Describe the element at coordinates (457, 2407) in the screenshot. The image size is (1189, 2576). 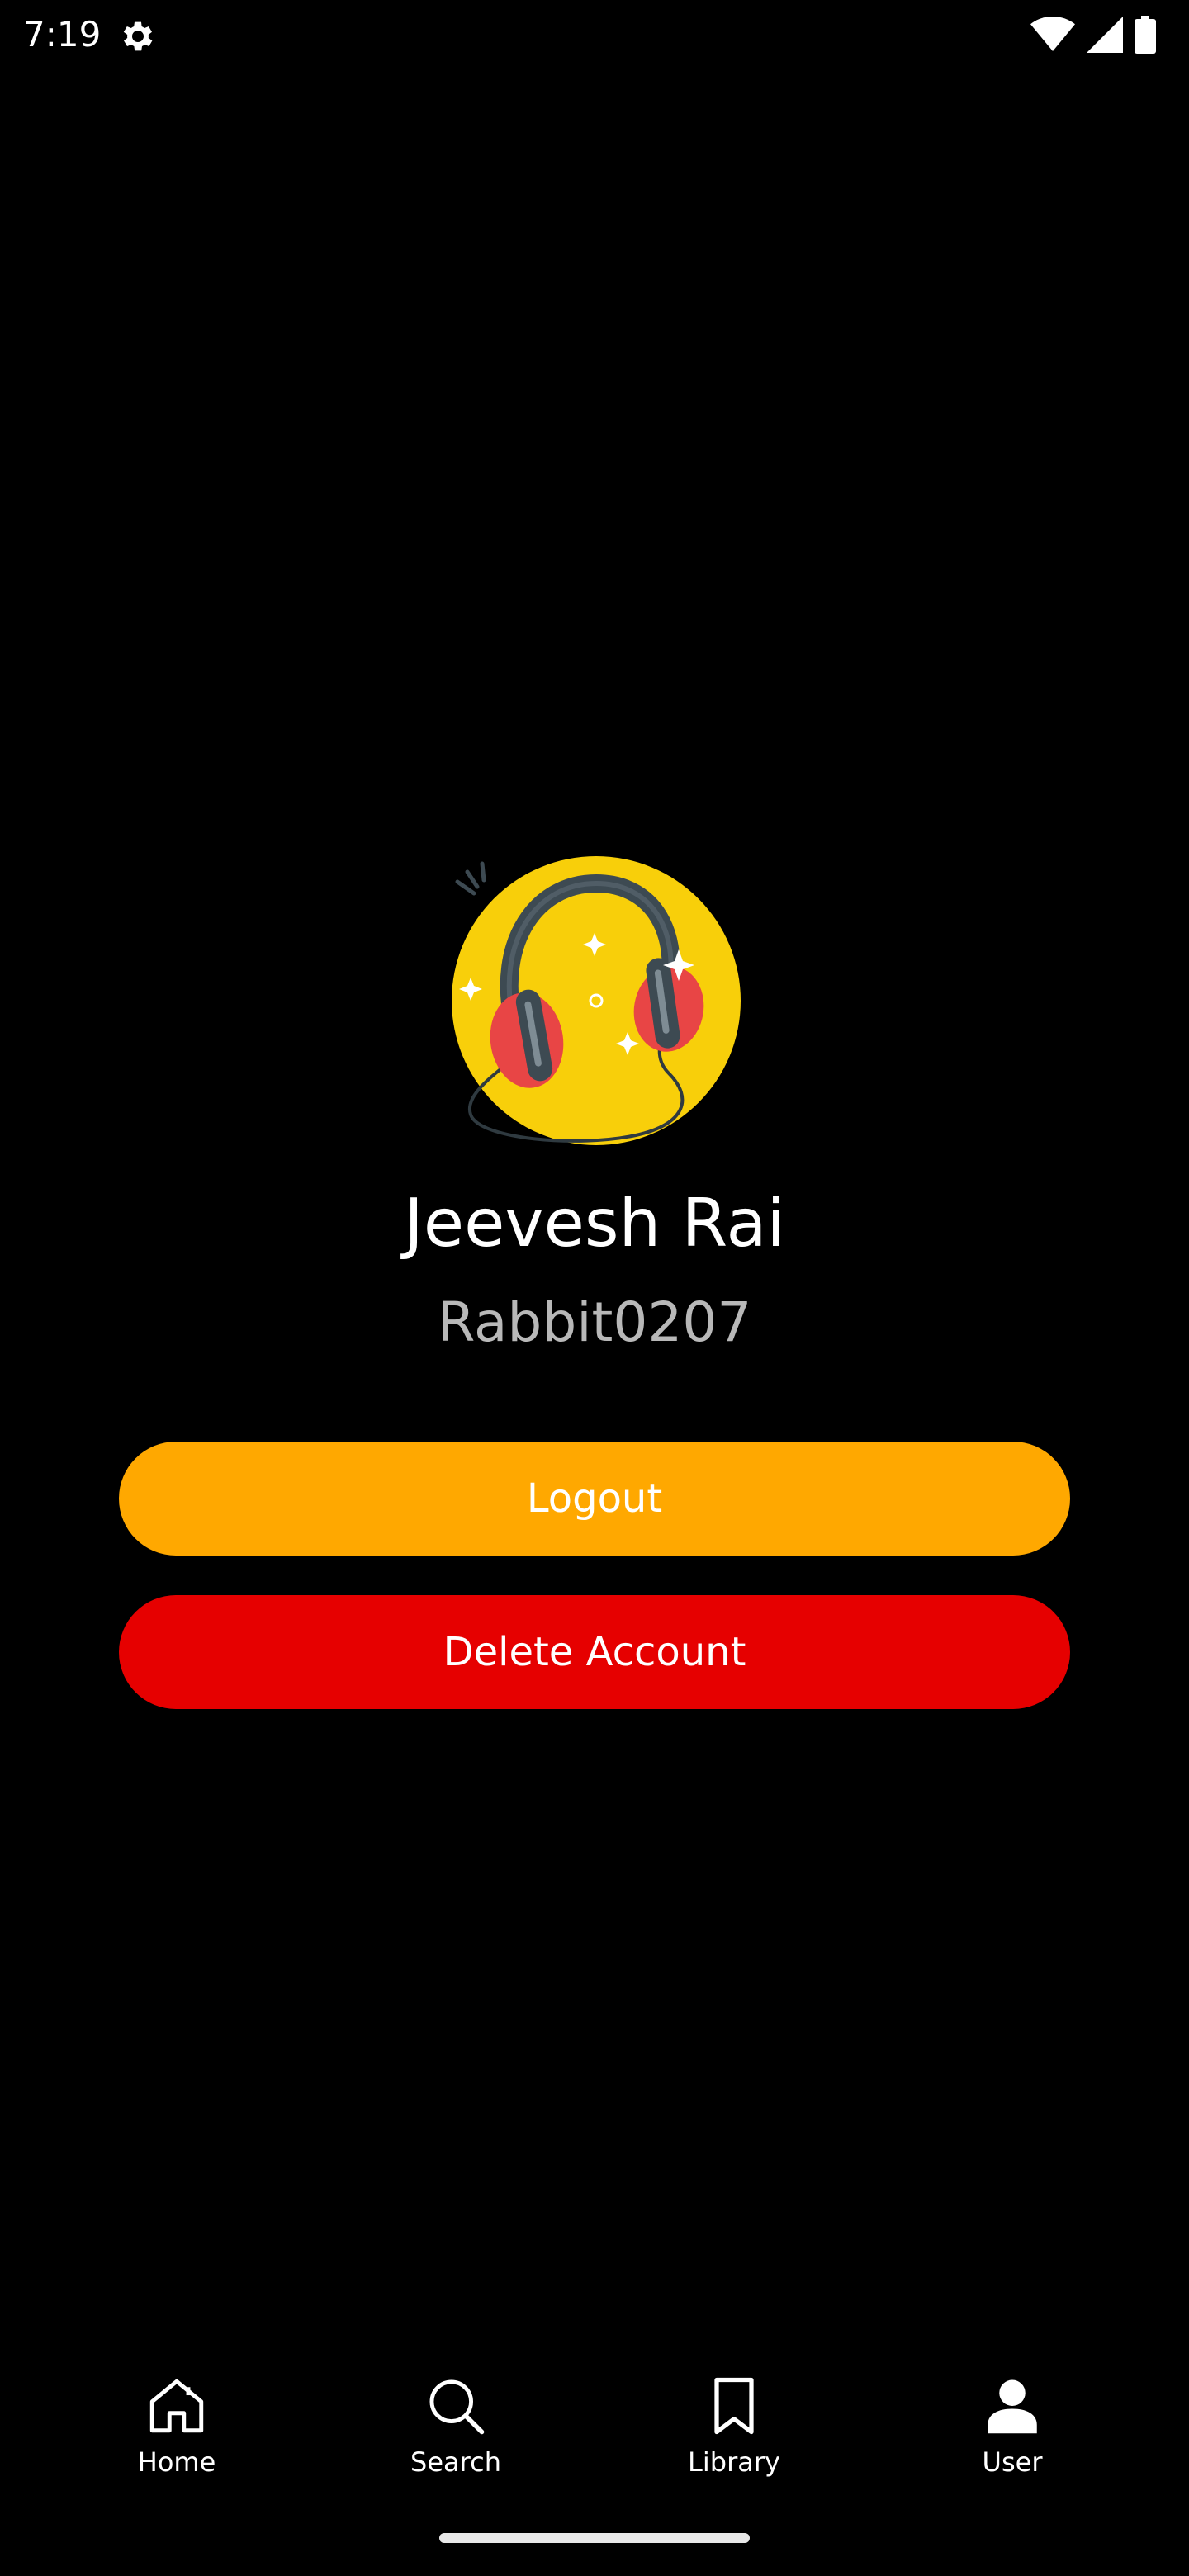
I see `search-icon` at that location.